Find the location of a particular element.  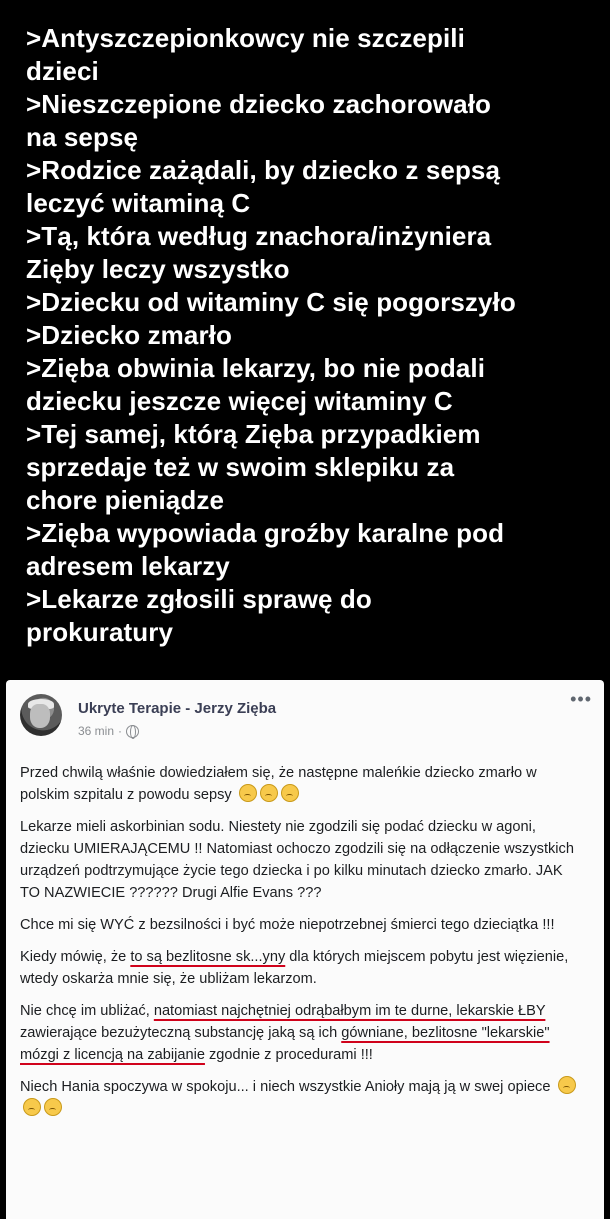

greentext-line: prokuratury is located at coordinates (100, 632).